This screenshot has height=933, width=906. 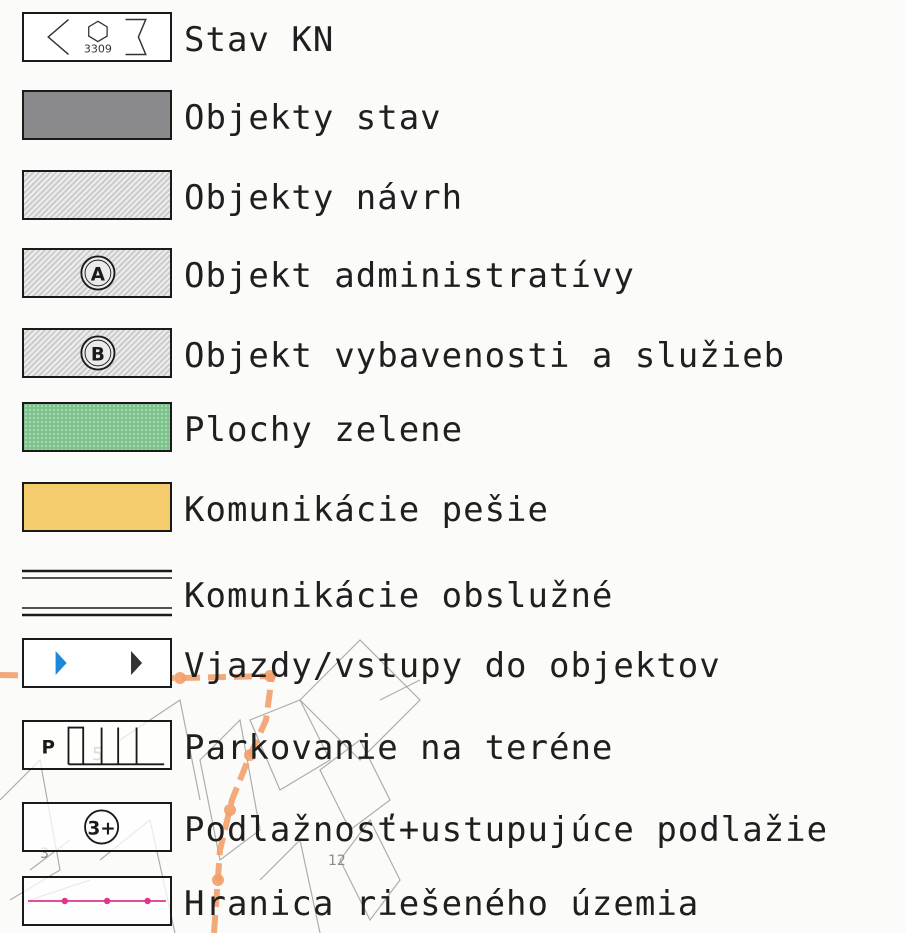 I want to click on double-line-icon, so click(x=97, y=593).